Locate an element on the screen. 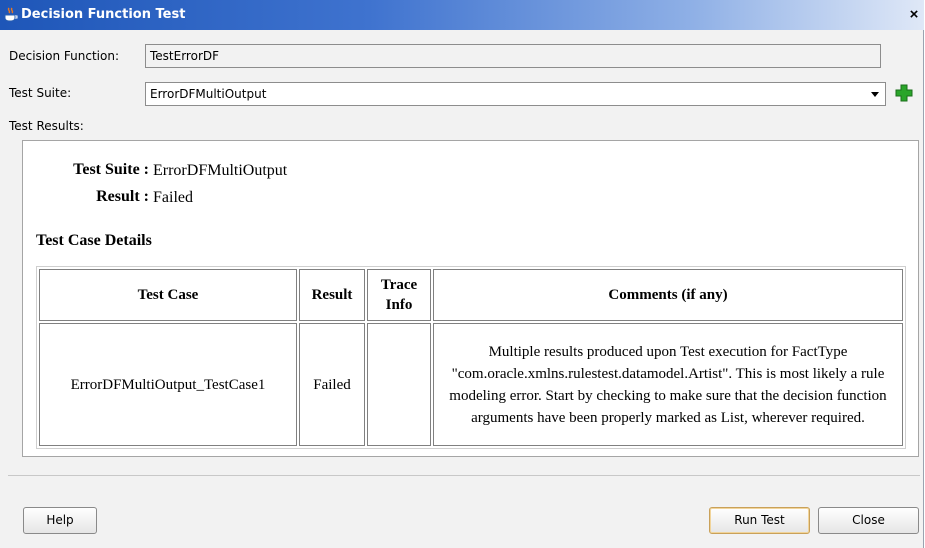 Image resolution: width=925 pixels, height=548 pixels. result-summary-label: Result : is located at coordinates (122, 196).